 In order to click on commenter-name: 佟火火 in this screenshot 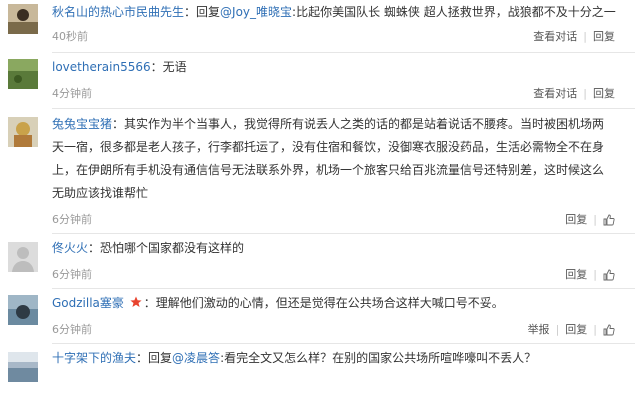, I will do `click(70, 248)`.